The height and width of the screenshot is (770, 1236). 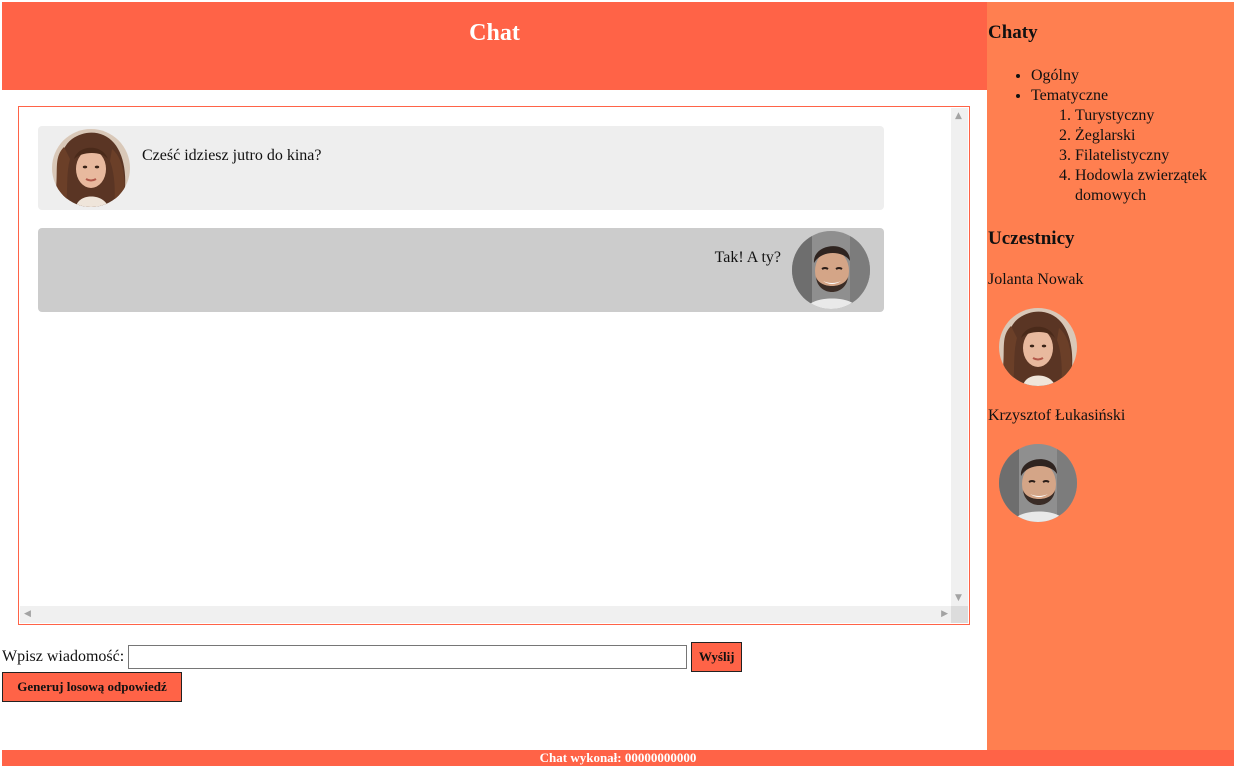 What do you see at coordinates (1154, 116) in the screenshot?
I see `chat-item-tourist: Turystyczny` at bounding box center [1154, 116].